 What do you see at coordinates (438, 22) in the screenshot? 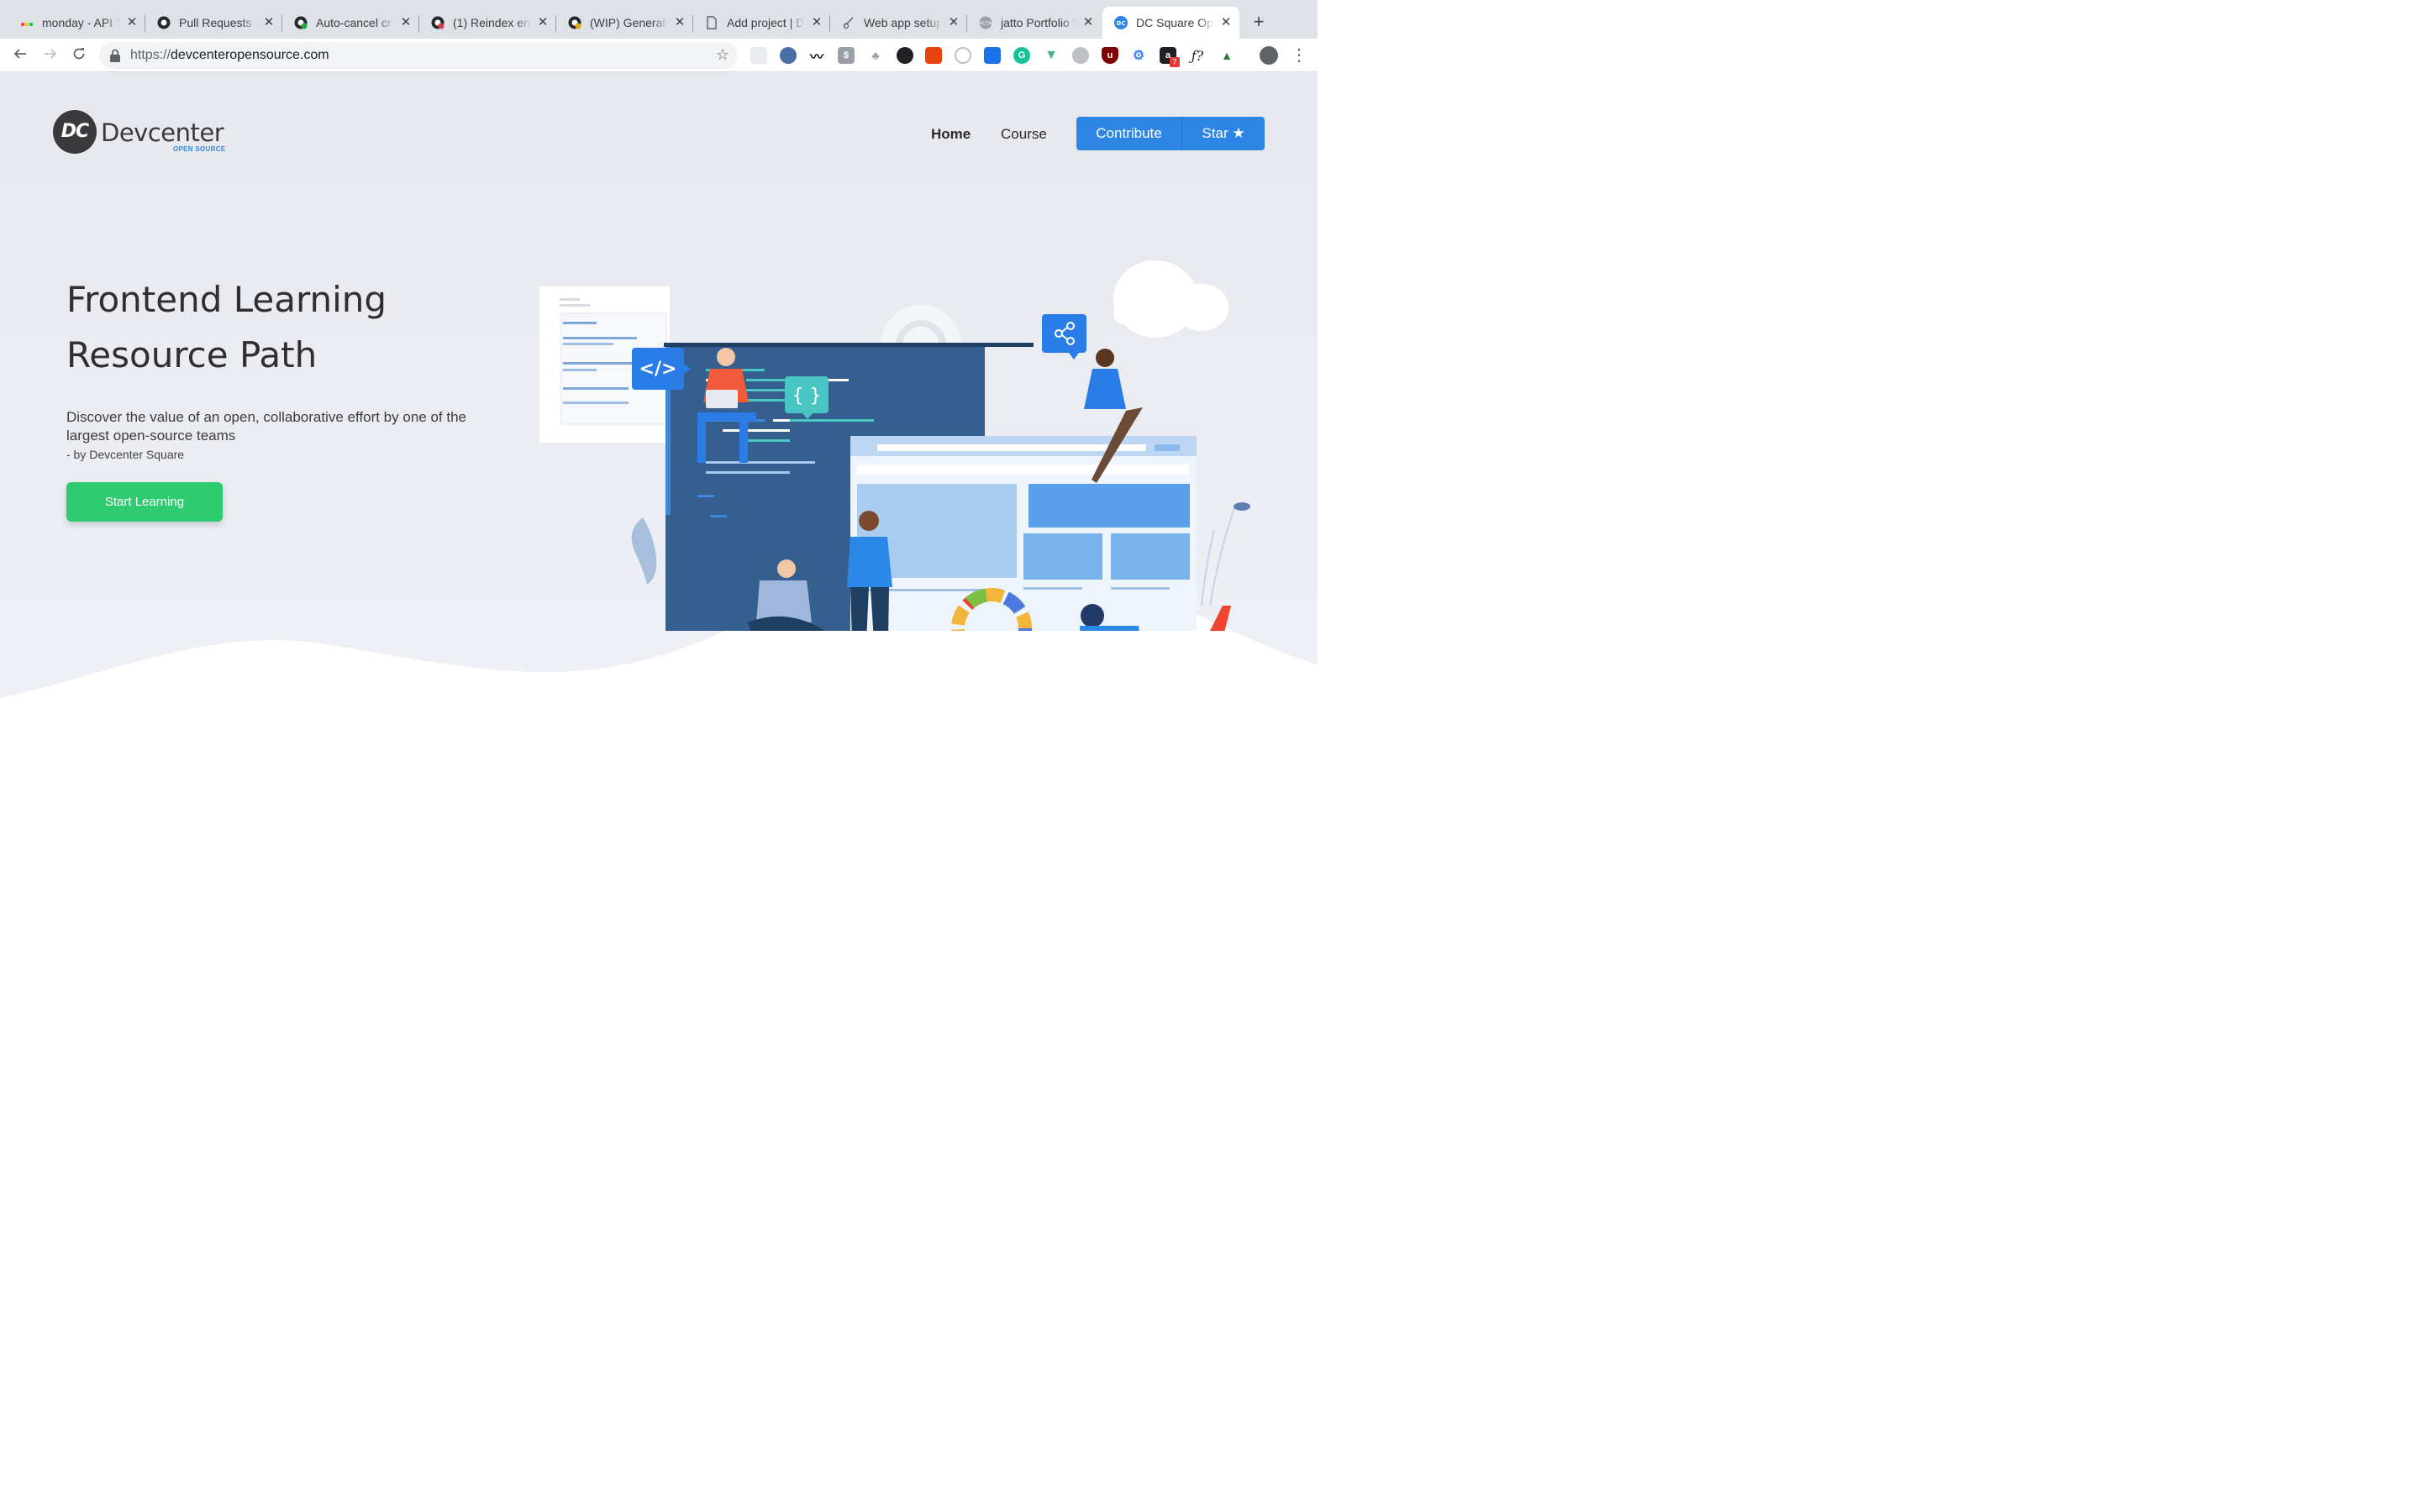
I see `github-error-icon` at bounding box center [438, 22].